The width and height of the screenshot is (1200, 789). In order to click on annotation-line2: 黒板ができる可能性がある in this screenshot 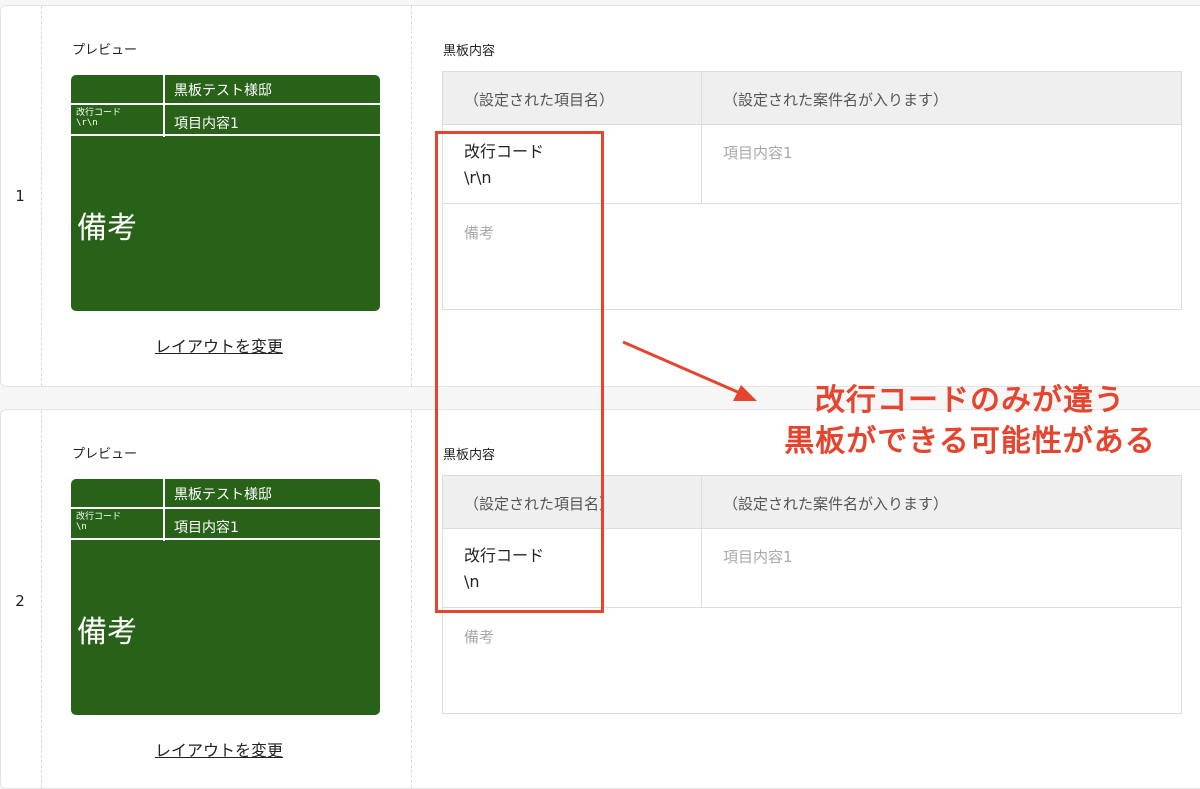, I will do `click(970, 441)`.